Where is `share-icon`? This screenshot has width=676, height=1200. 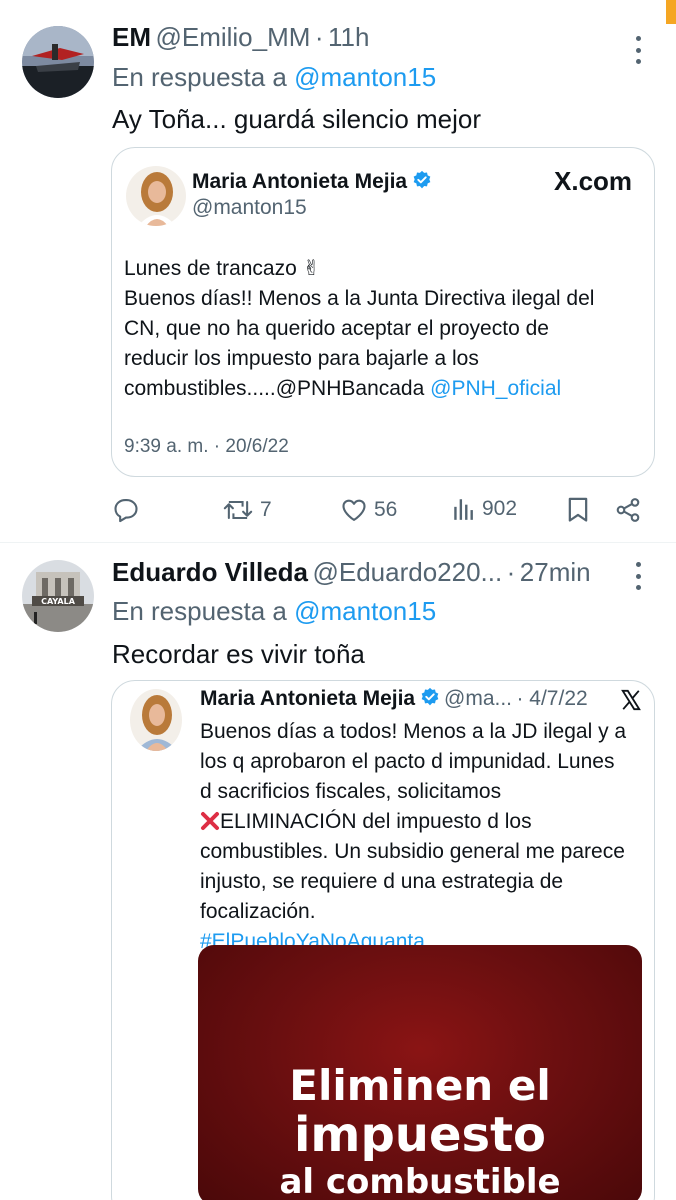 share-icon is located at coordinates (628, 510).